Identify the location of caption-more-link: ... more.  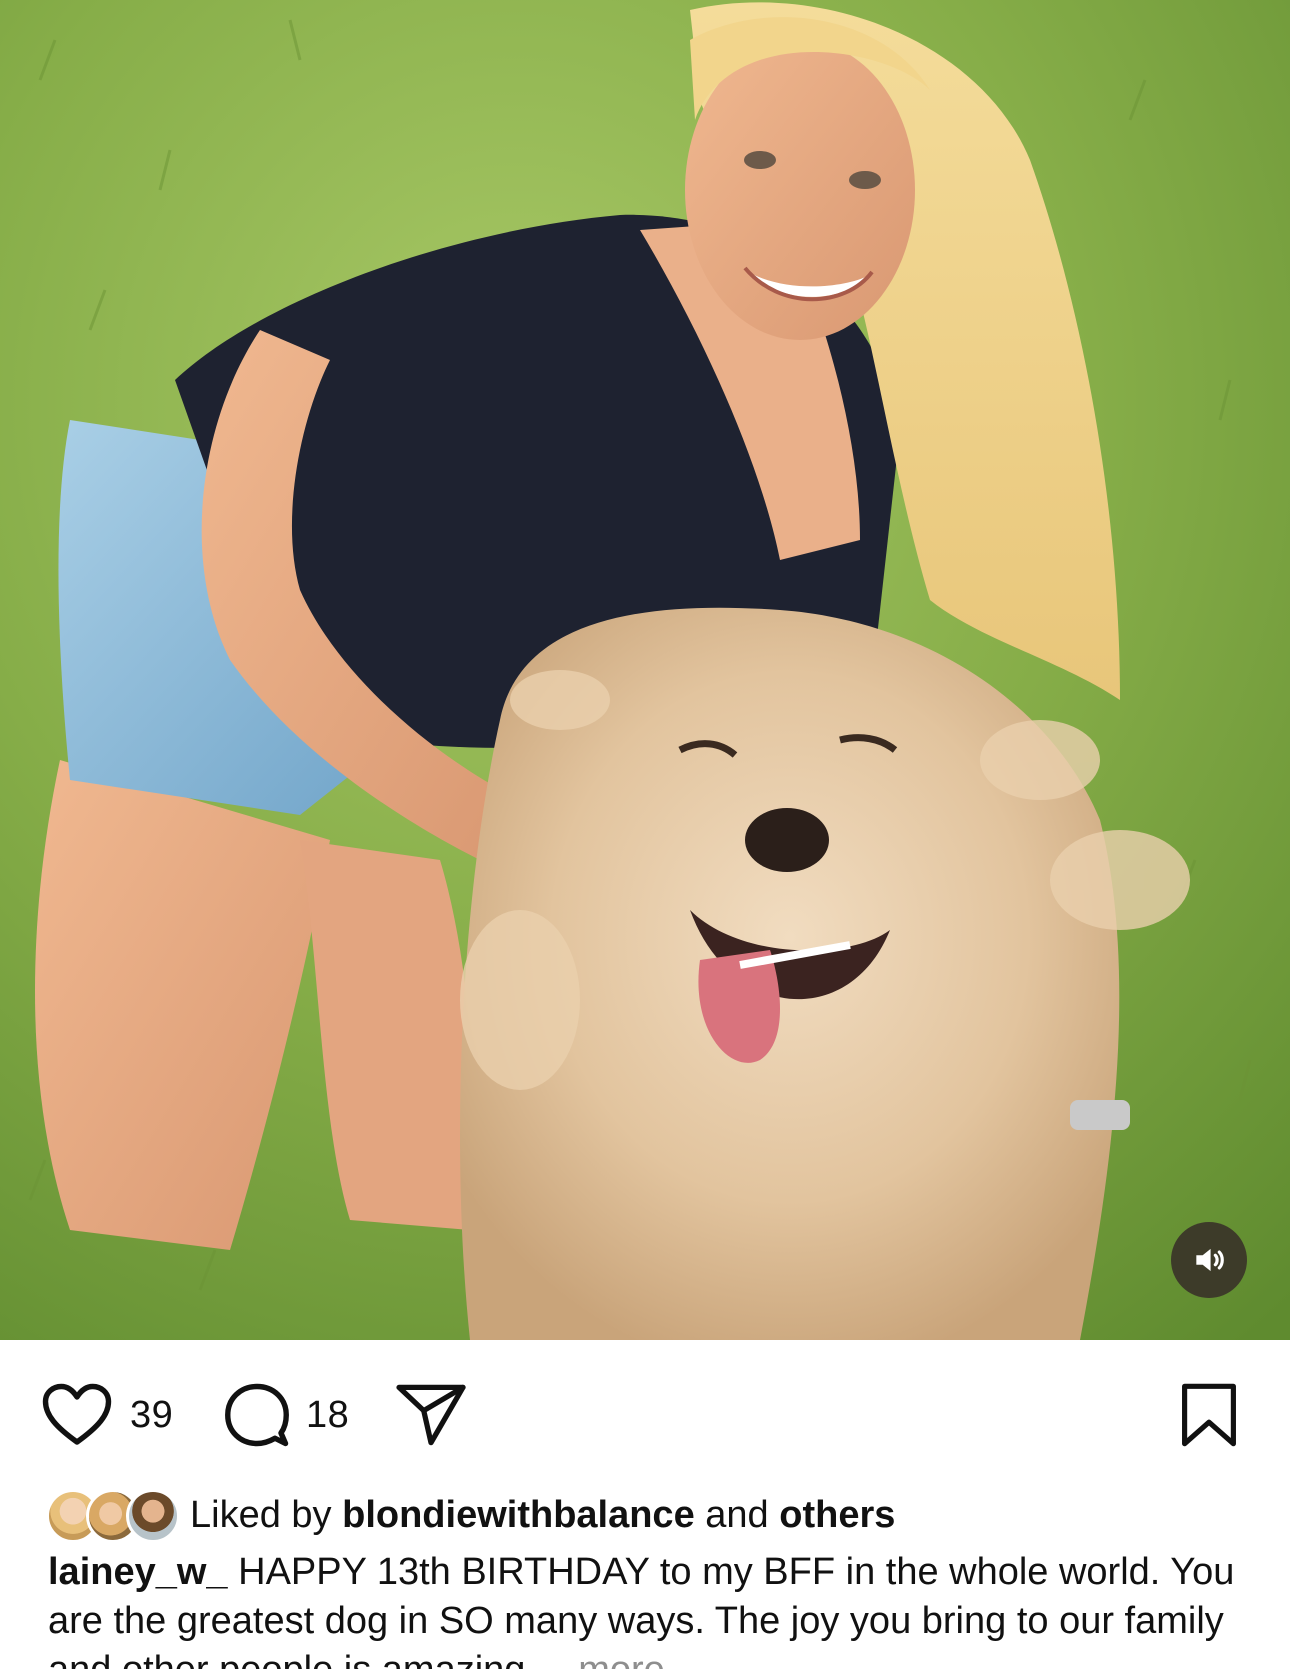
(600, 1659).